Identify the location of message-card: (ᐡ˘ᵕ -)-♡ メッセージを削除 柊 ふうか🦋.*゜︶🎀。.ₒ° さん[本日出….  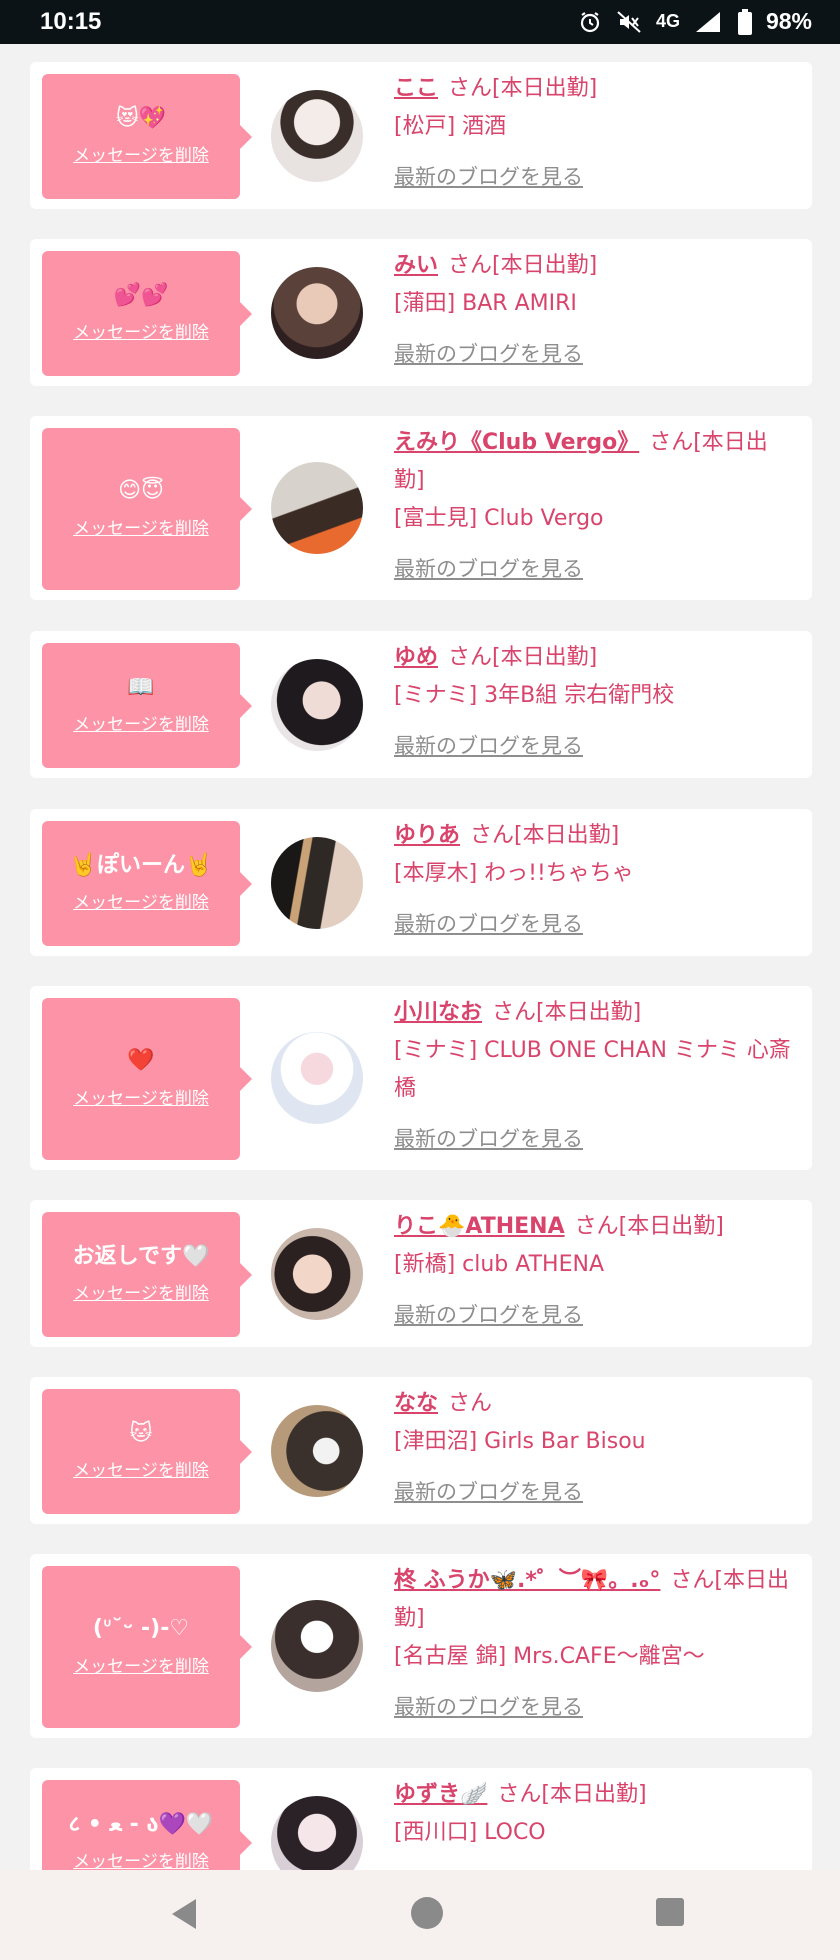
(421, 1646).